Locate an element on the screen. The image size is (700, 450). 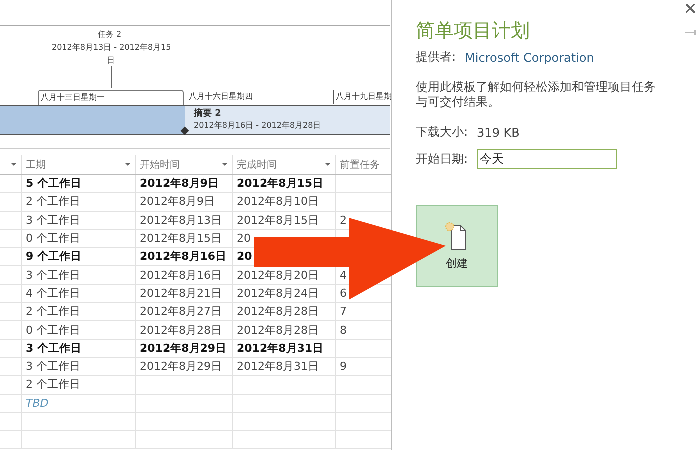
close-icon is located at coordinates (690, 8).